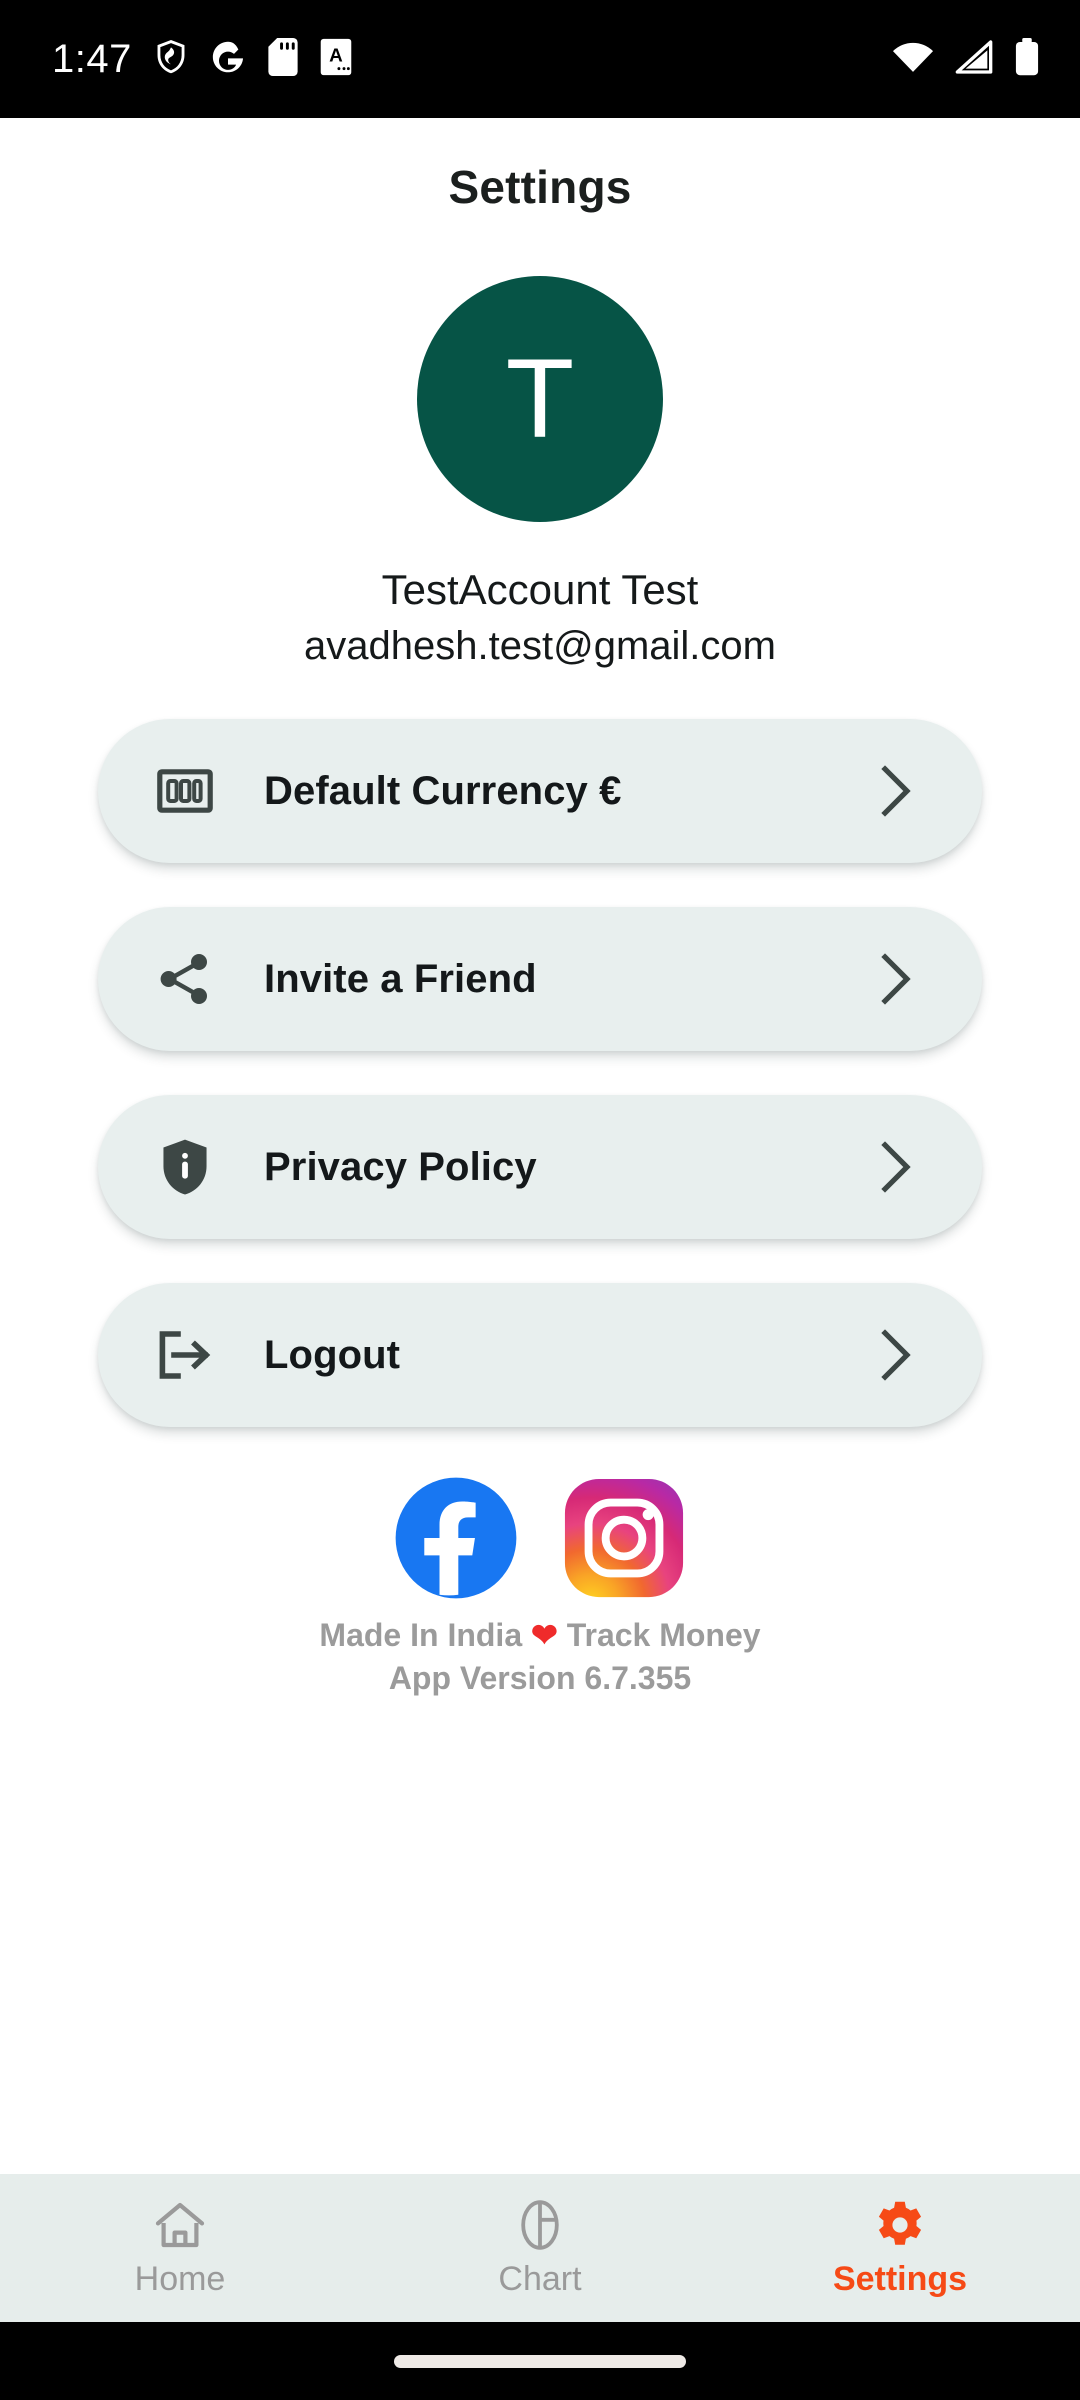 This screenshot has width=1080, height=2400. I want to click on share-icon, so click(185, 979).